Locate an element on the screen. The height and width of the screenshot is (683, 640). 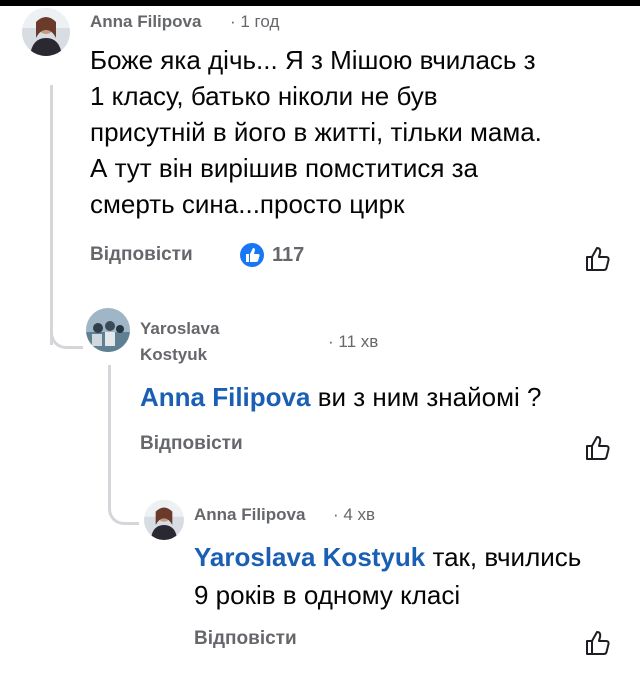
comment-time: · 4 хв is located at coordinates (354, 515).